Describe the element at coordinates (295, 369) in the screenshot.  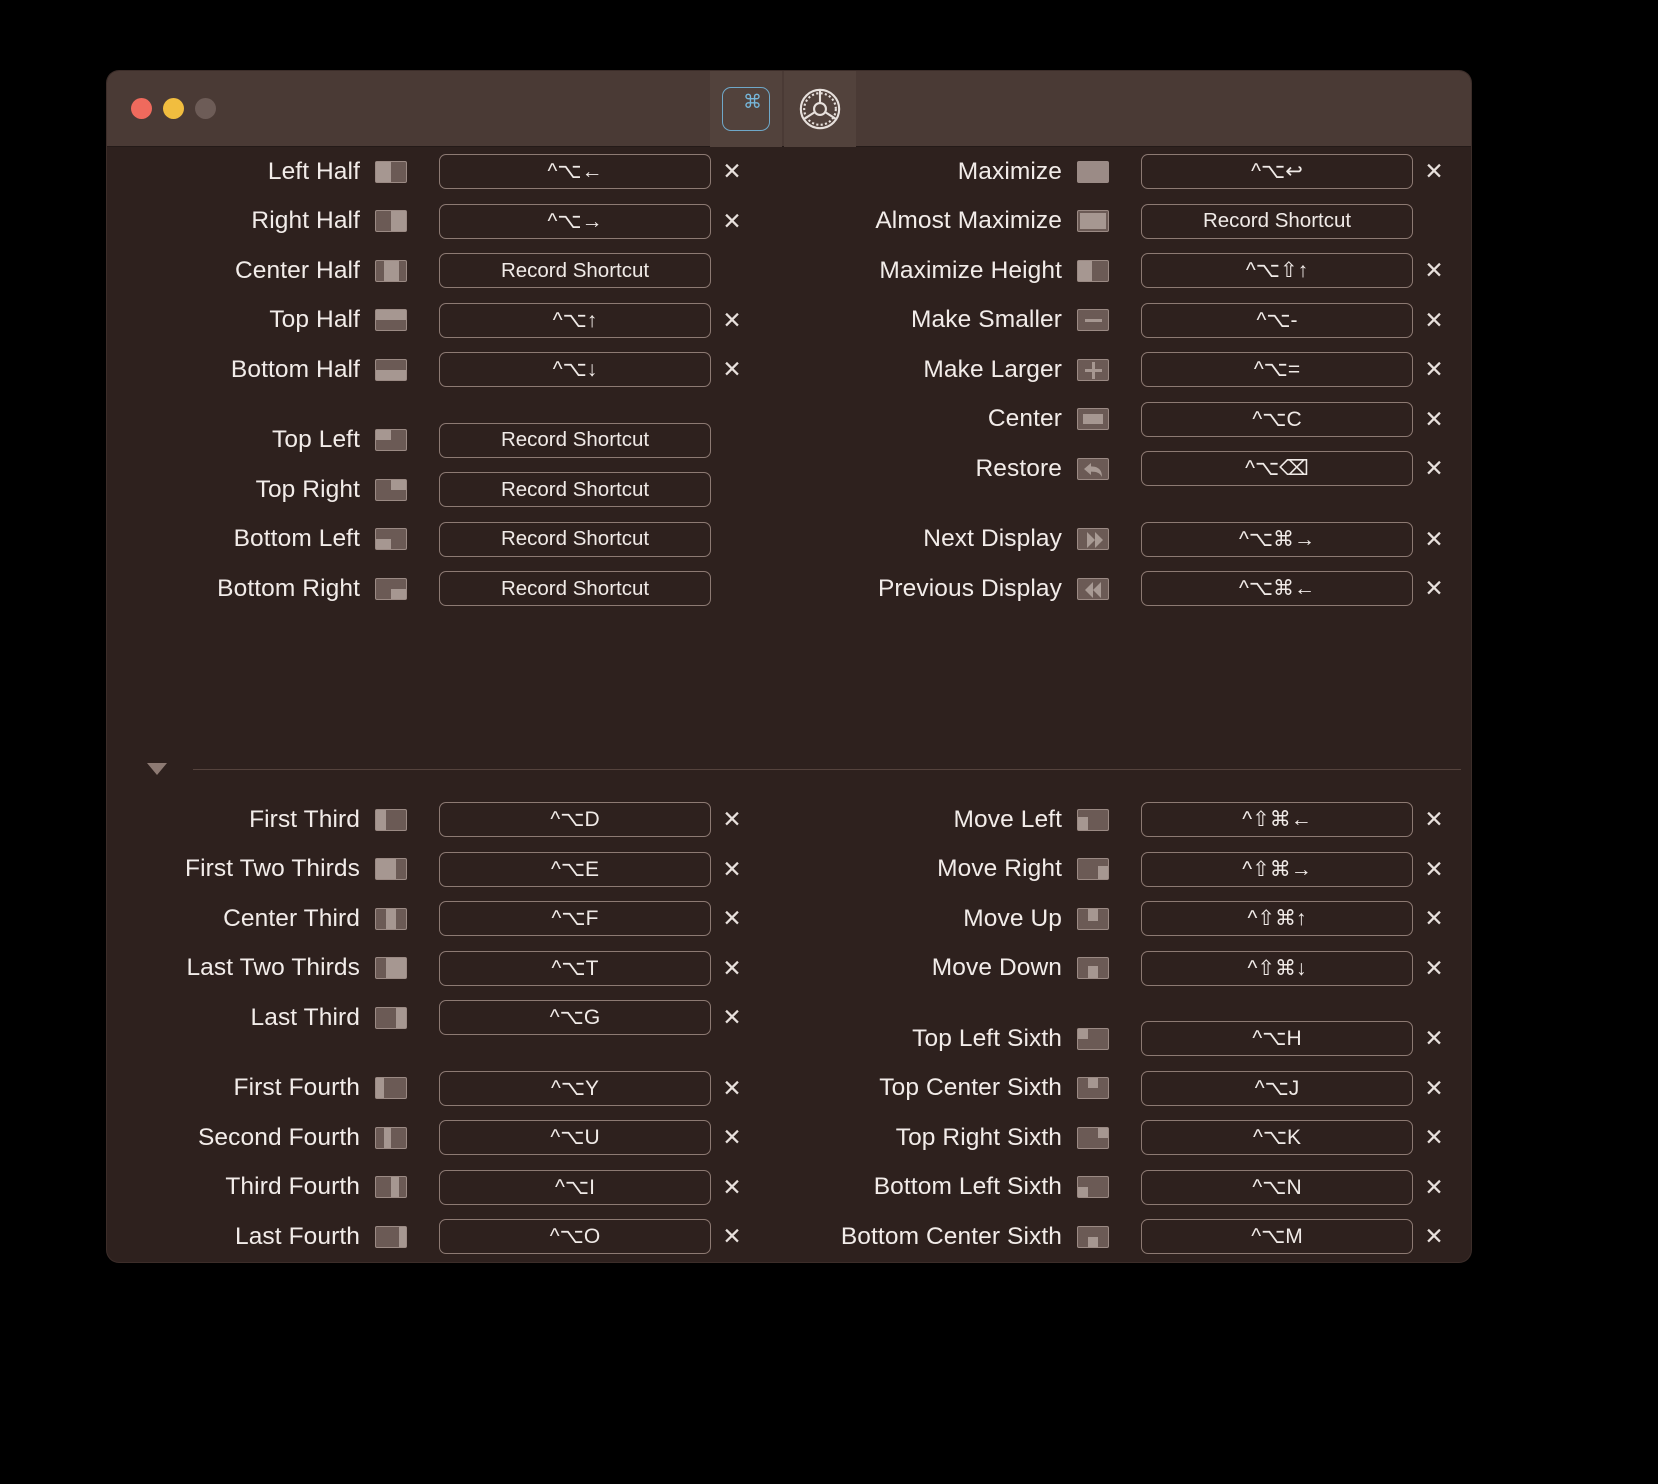
I see `action-label: Bottom Half` at that location.